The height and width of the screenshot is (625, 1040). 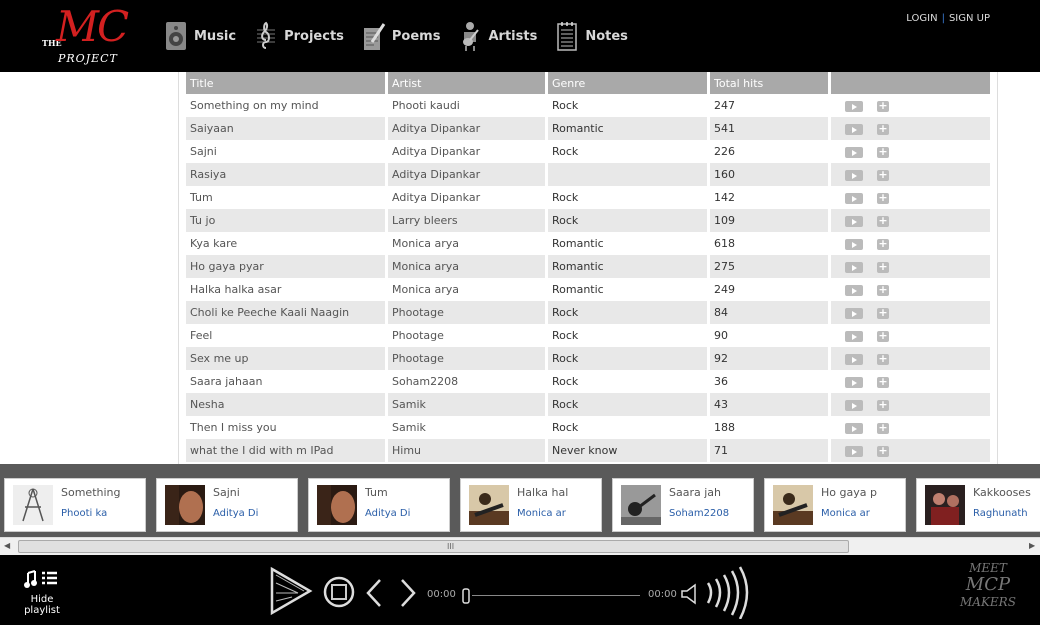 I want to click on playlist-item-artist: Phooti ka, so click(x=101, y=513).